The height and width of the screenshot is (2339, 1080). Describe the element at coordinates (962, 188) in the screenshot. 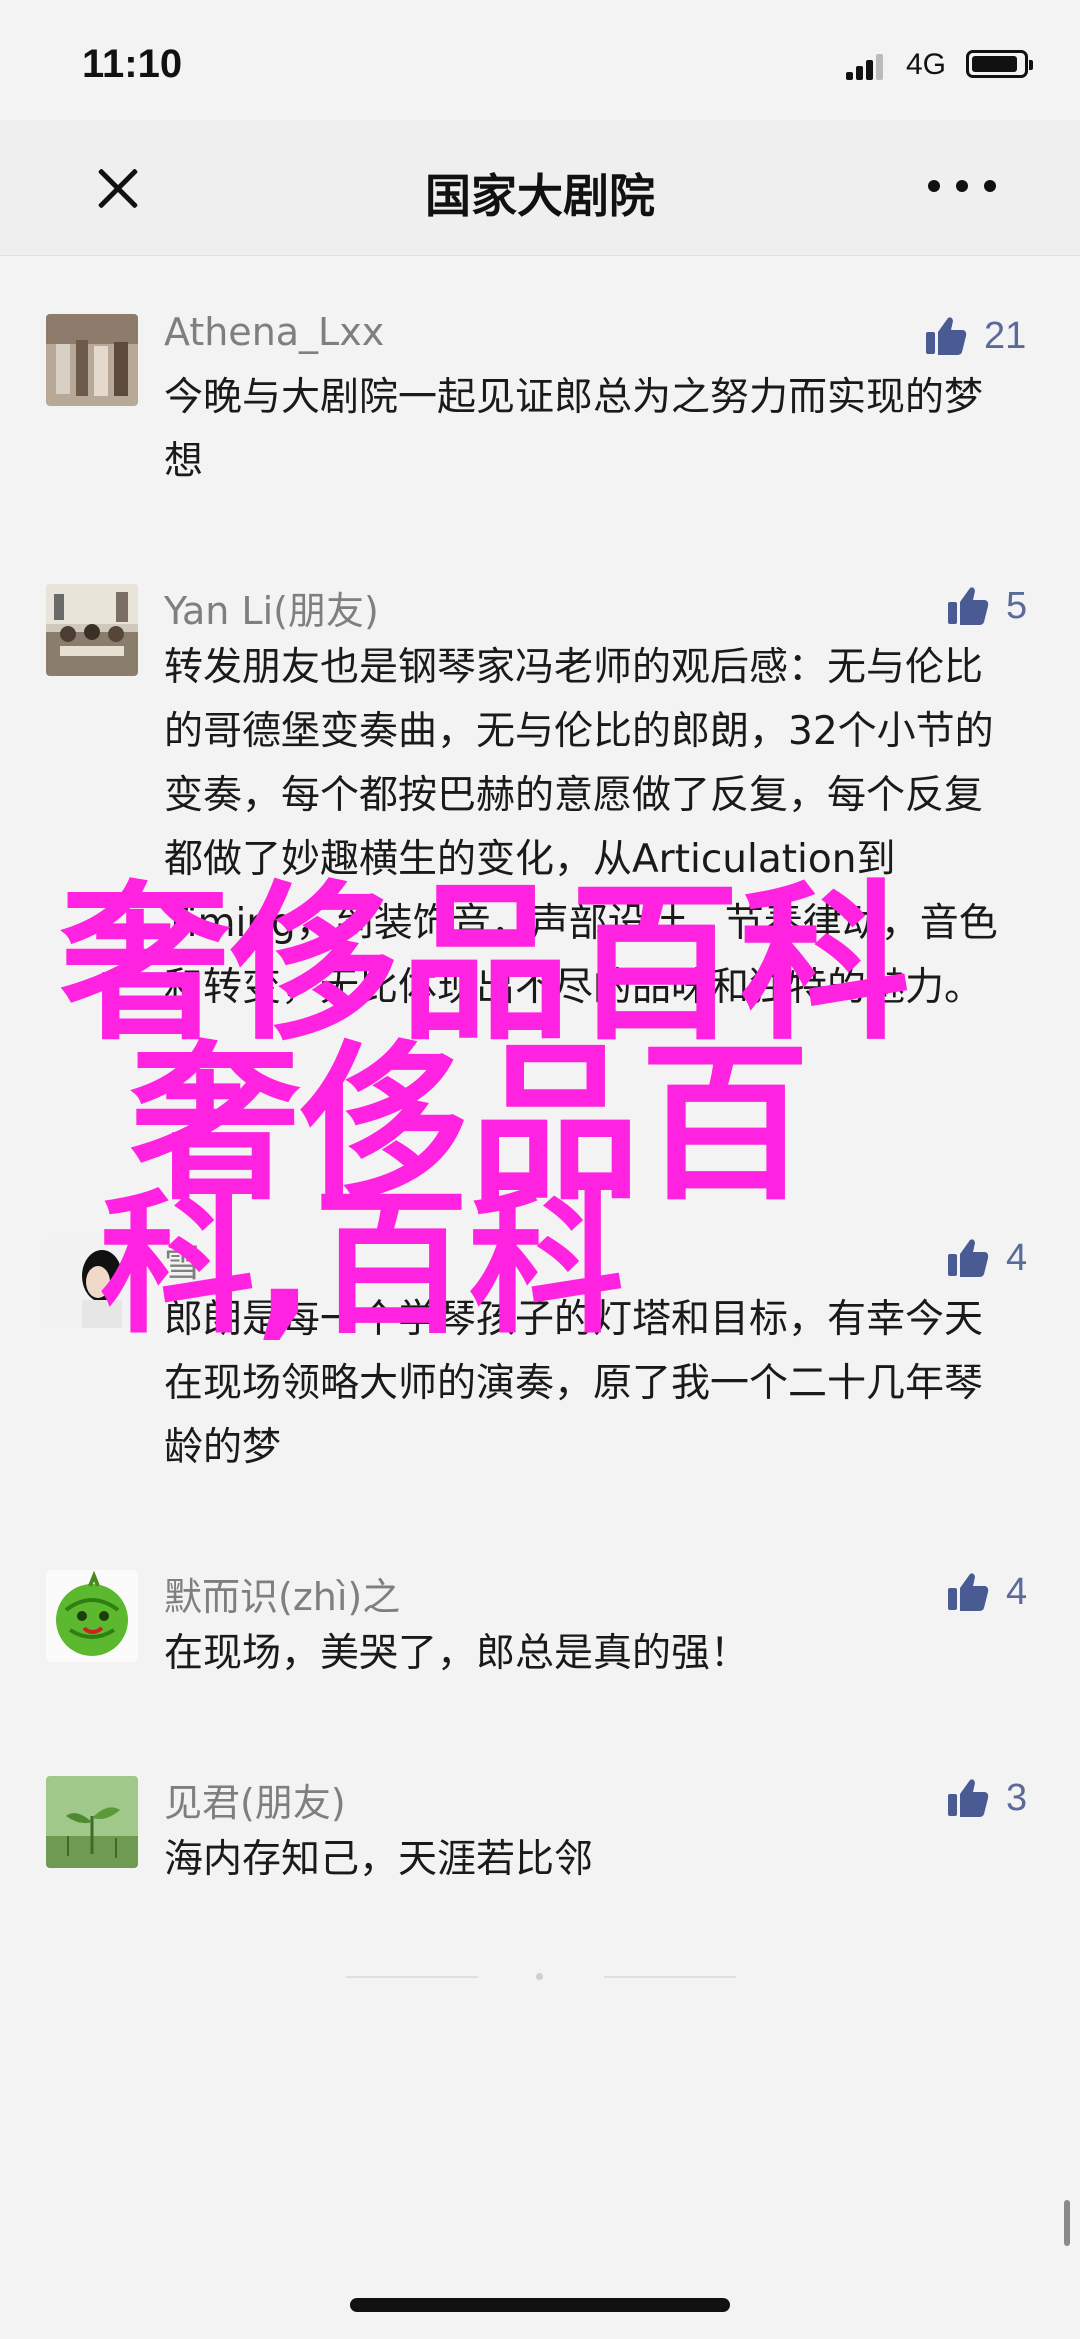

I see `more-icon` at that location.